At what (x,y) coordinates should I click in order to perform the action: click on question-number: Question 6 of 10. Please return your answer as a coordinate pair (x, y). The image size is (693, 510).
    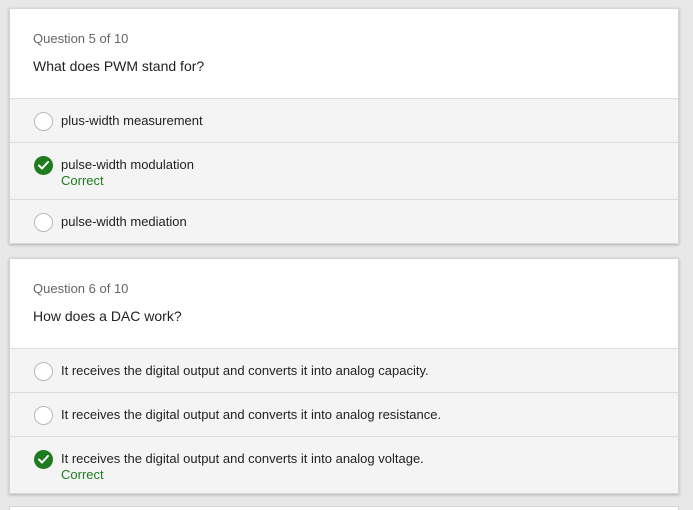
    Looking at the image, I should click on (81, 288).